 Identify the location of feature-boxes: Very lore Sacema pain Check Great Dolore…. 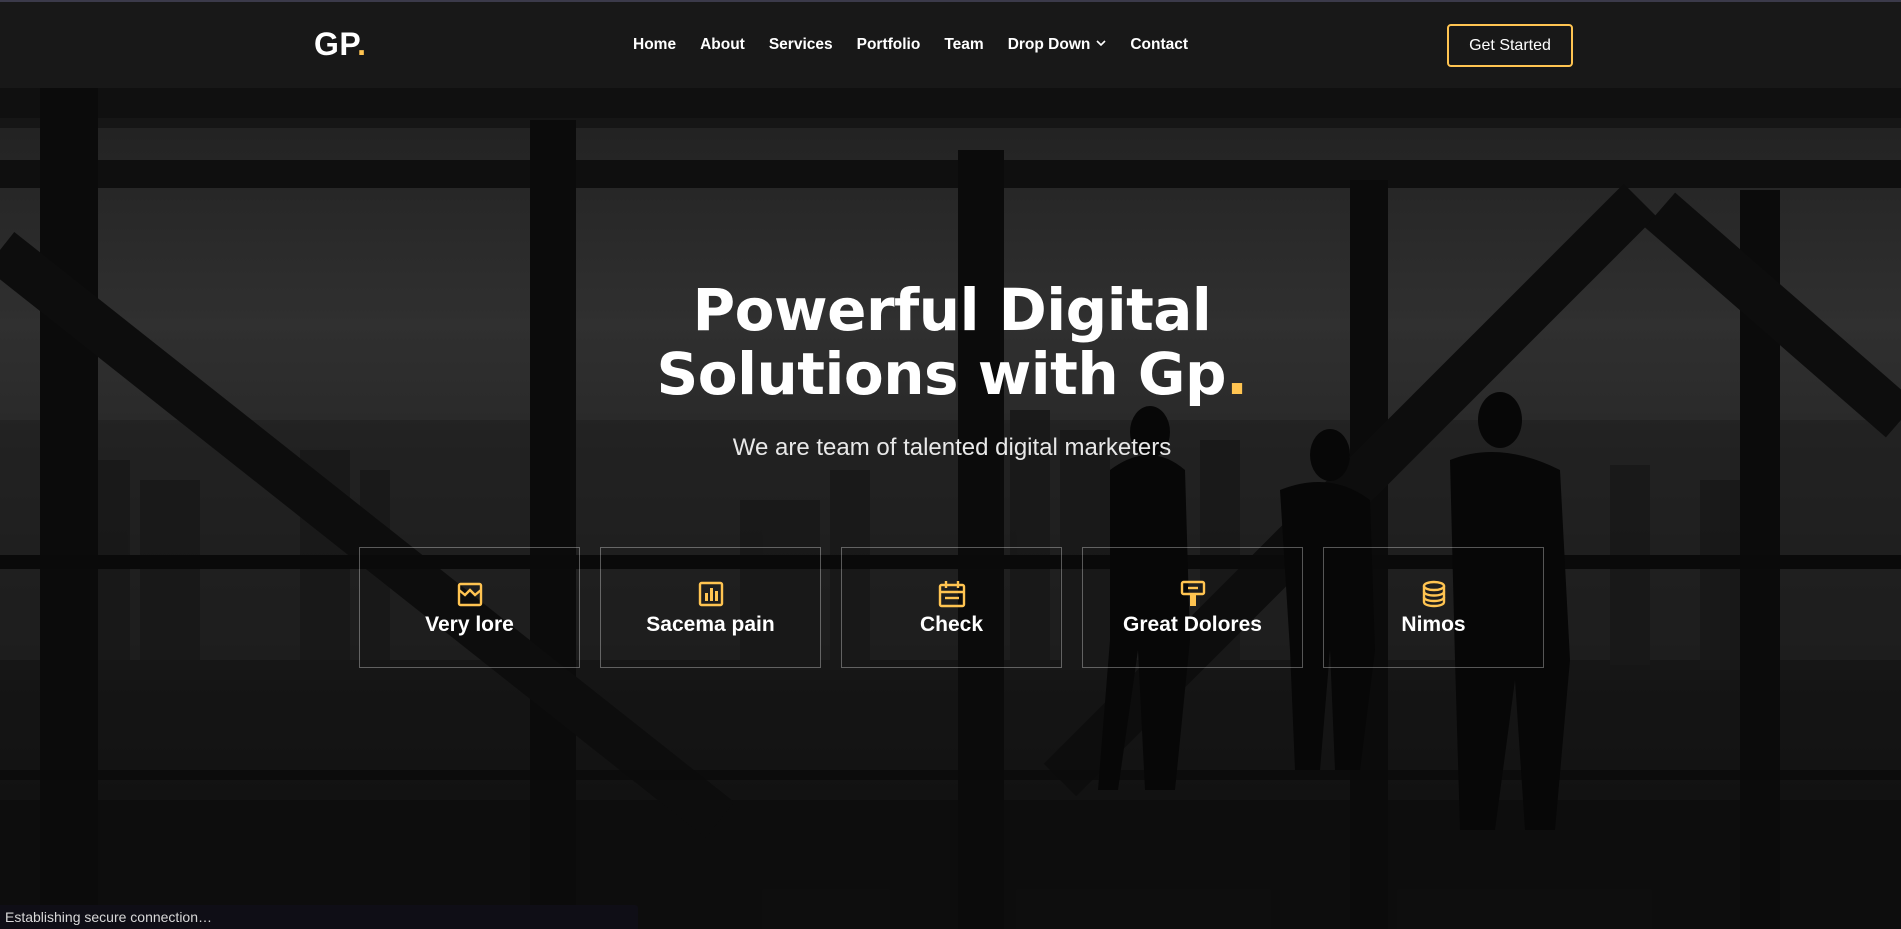
(951, 607).